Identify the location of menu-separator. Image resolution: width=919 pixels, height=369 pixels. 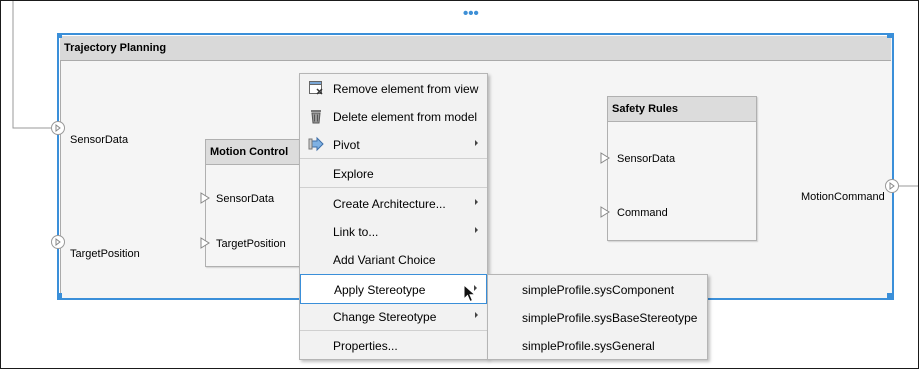
(393, 187).